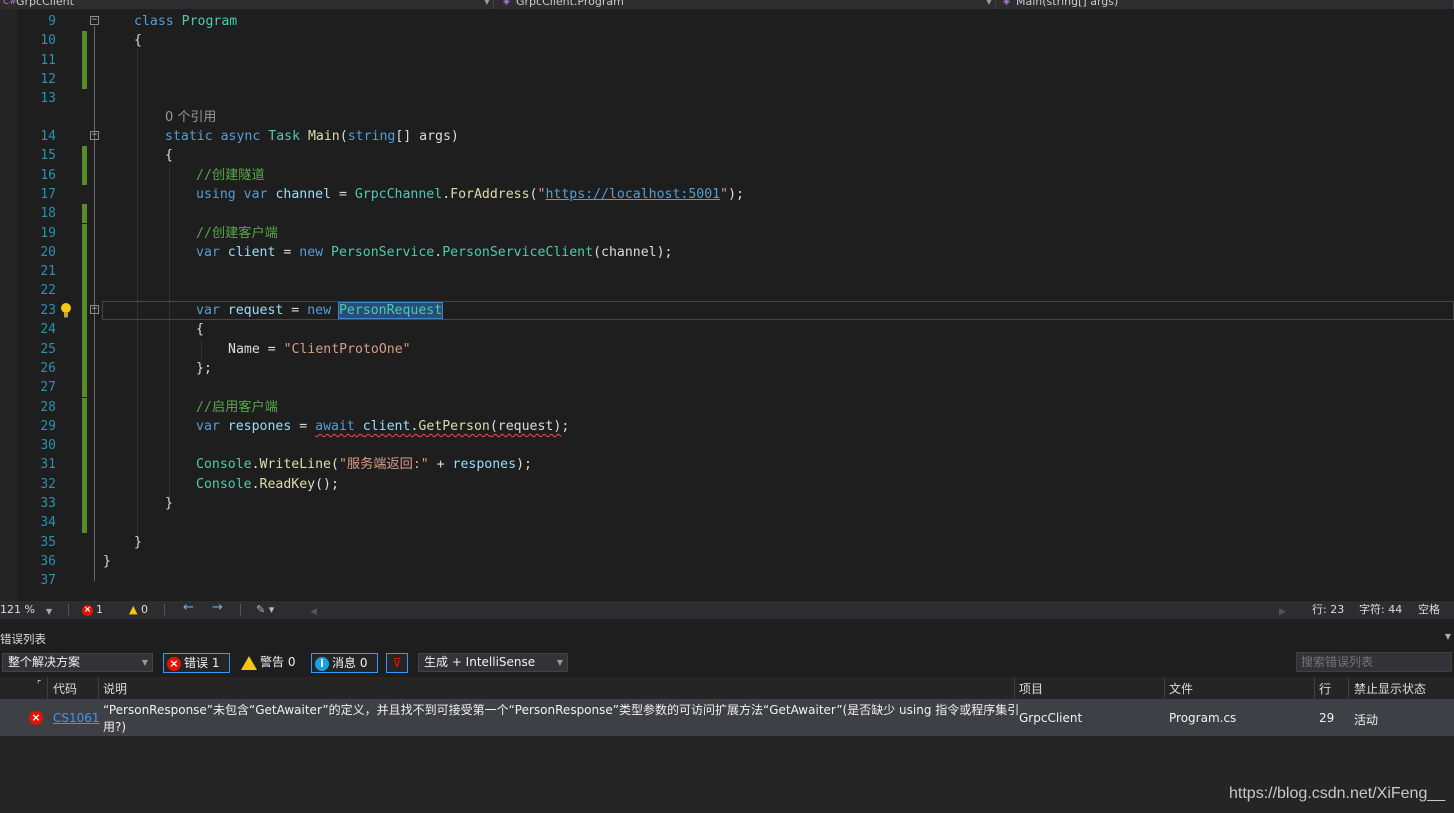  What do you see at coordinates (52, 21) in the screenshot?
I see `line-number: 9` at bounding box center [52, 21].